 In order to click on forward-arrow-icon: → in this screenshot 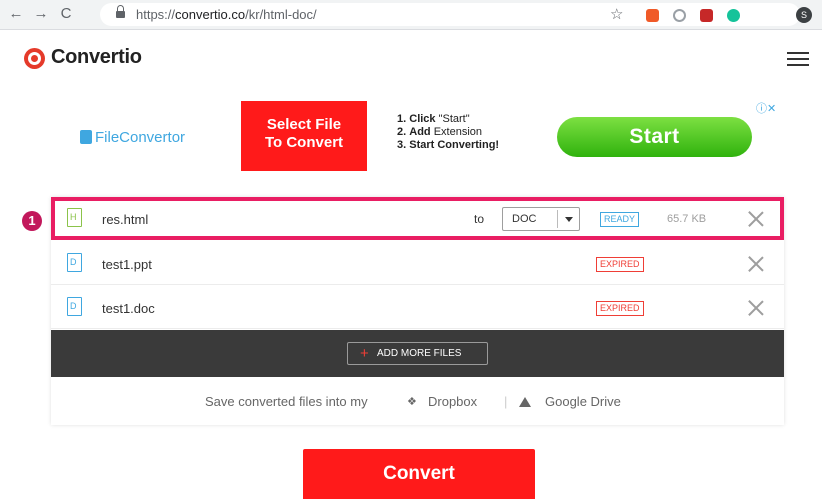, I will do `click(41, 14)`.